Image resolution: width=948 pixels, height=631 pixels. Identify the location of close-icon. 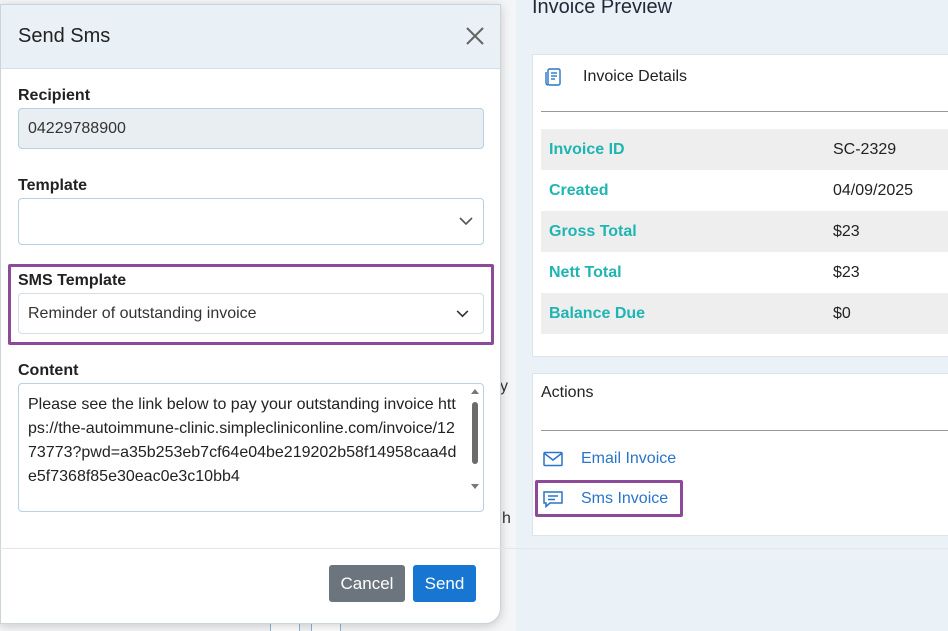
(475, 36).